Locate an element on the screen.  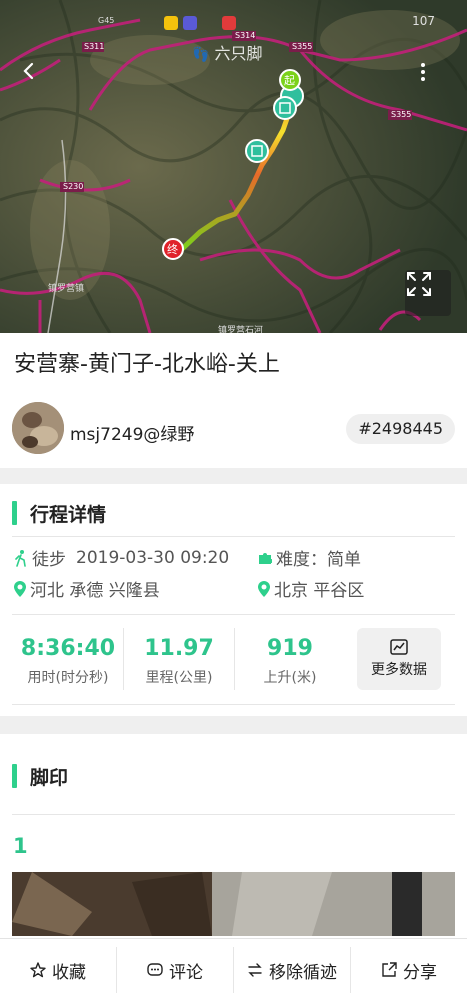
comment-button: 评论 is located at coordinates (175, 970).